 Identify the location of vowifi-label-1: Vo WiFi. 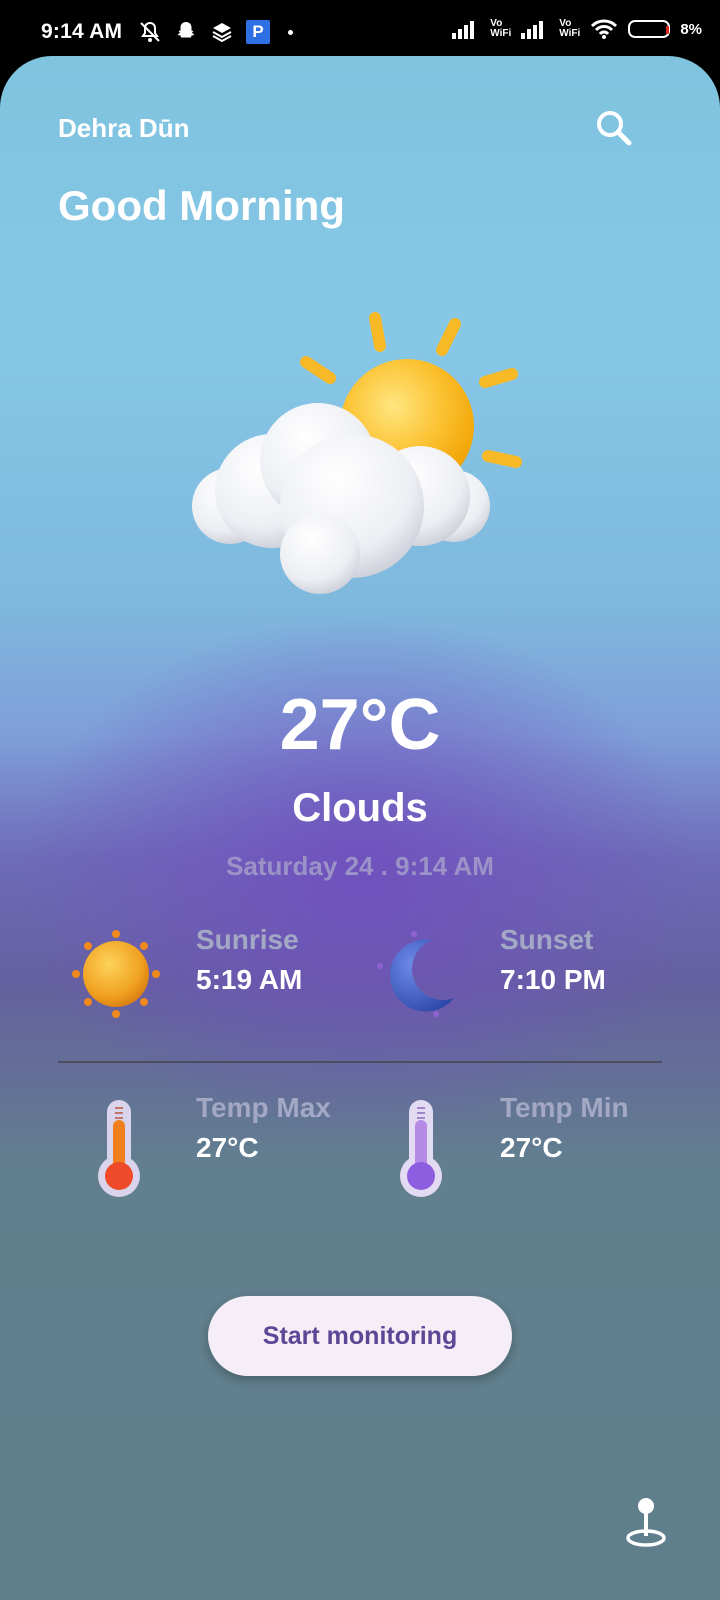
(501, 28).